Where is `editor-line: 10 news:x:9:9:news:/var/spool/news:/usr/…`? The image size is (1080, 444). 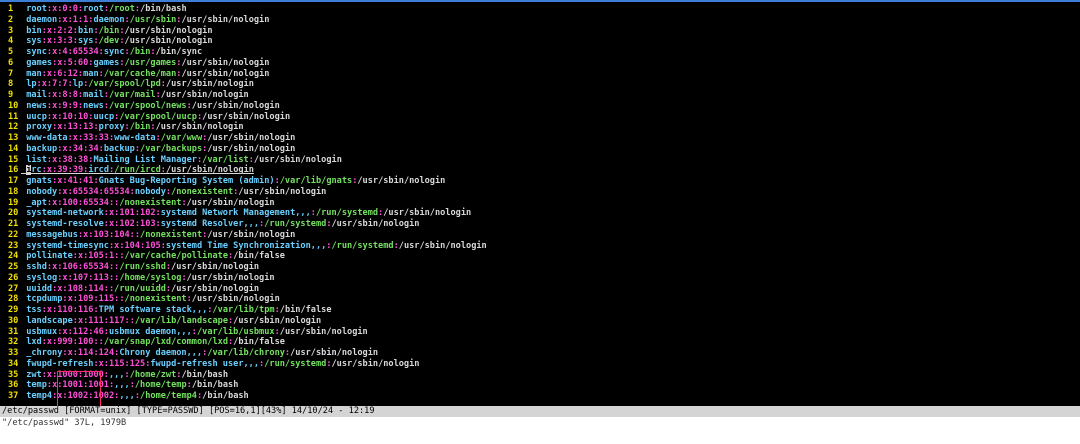 editor-line: 10 news:x:9:9:news:/var/spool/news:/usr/… is located at coordinates (540, 106).